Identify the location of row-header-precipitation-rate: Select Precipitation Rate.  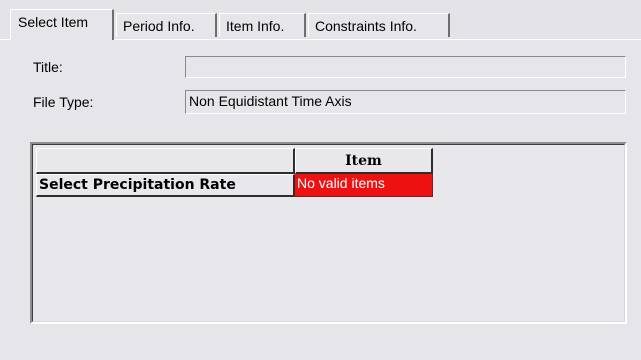
(165, 185).